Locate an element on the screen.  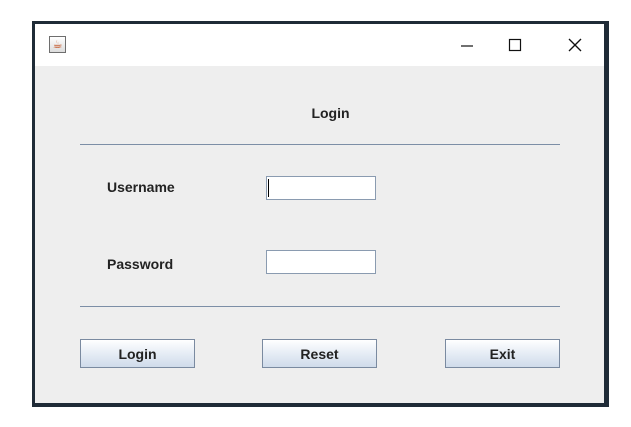
bottom-separator is located at coordinates (320, 306).